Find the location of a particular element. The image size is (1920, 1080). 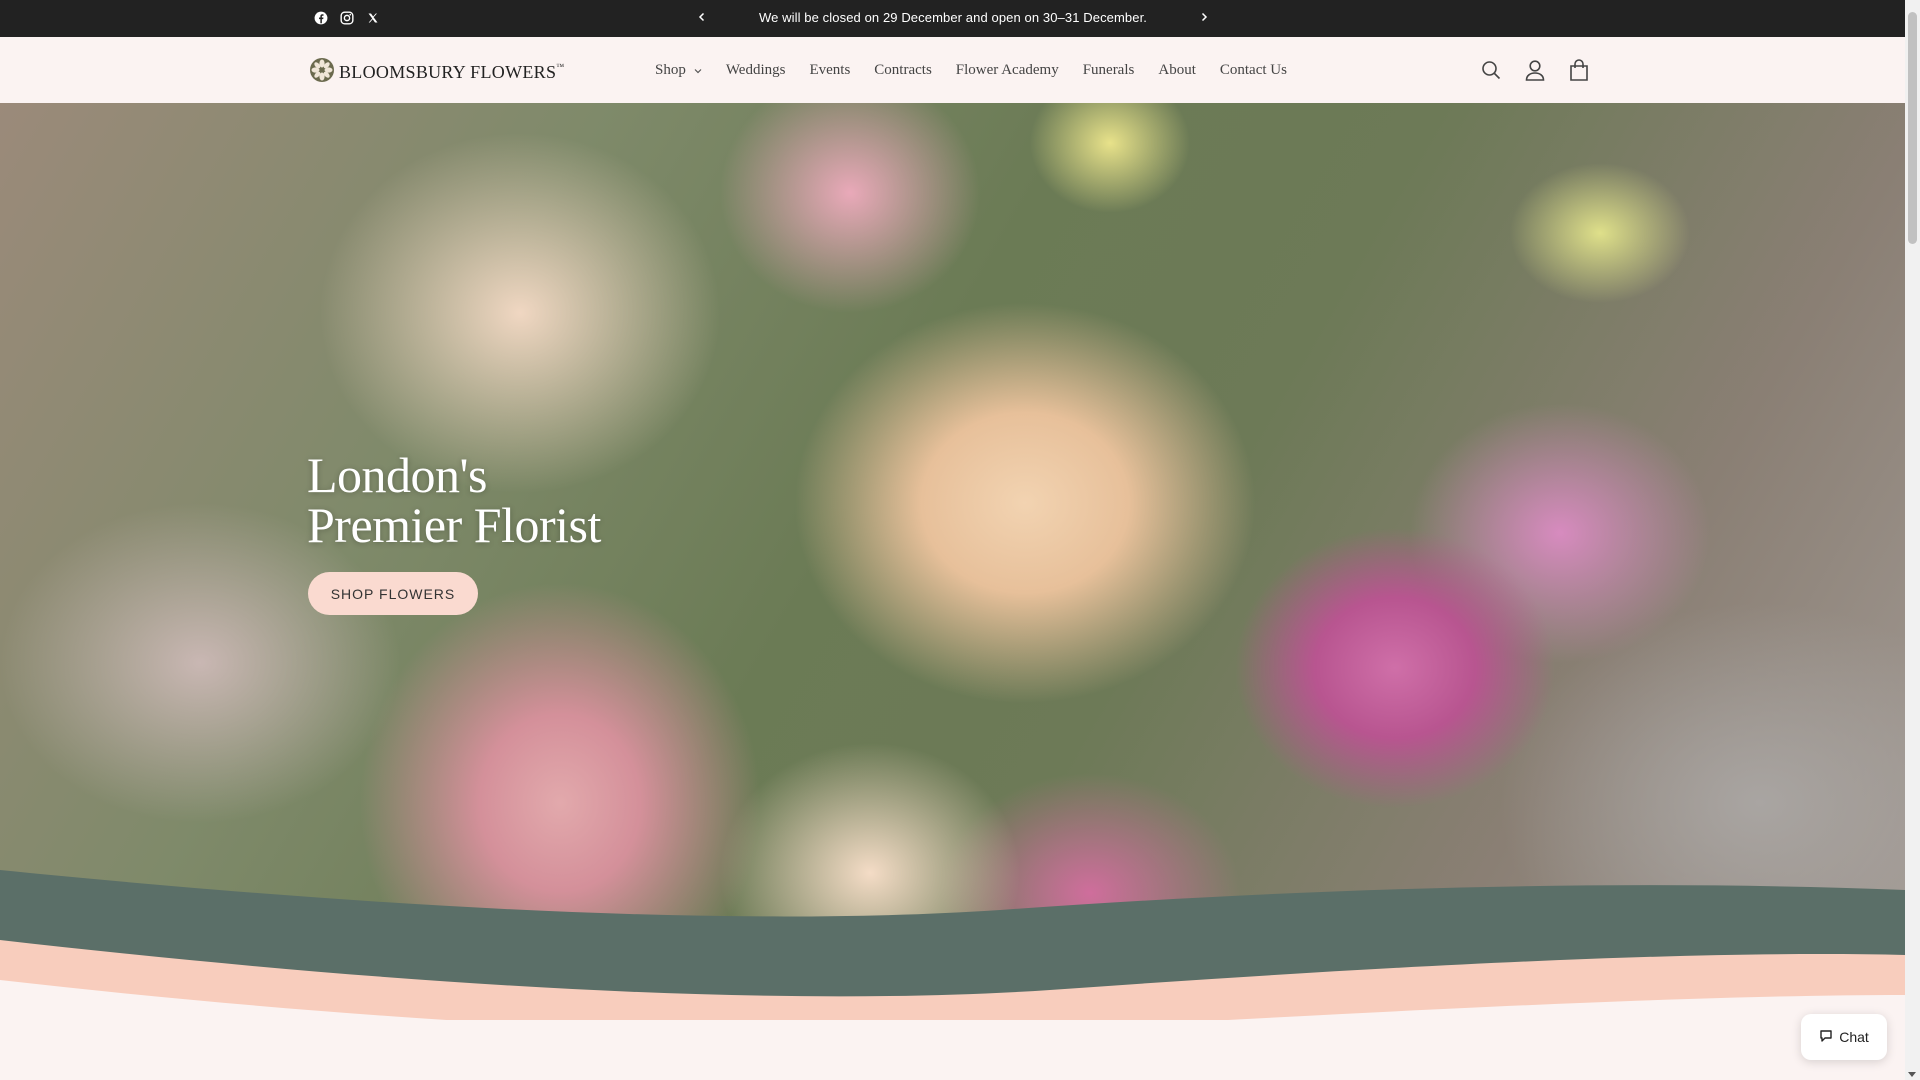

nav-item-funerals: Funerals is located at coordinates (1109, 70).